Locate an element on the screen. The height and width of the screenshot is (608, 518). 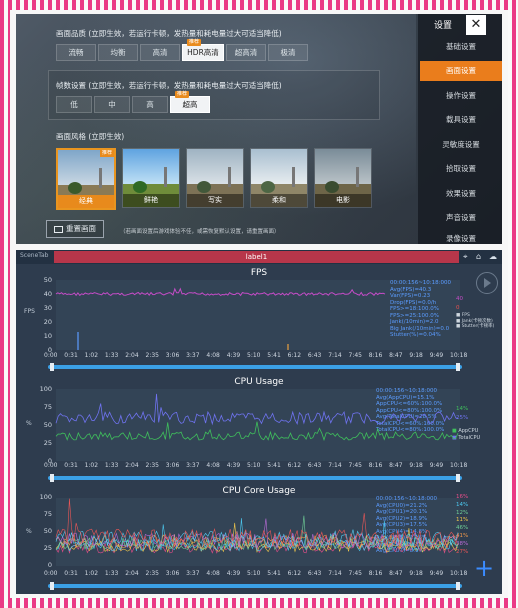
total-cpu-line is located at coordinates (257, 409).